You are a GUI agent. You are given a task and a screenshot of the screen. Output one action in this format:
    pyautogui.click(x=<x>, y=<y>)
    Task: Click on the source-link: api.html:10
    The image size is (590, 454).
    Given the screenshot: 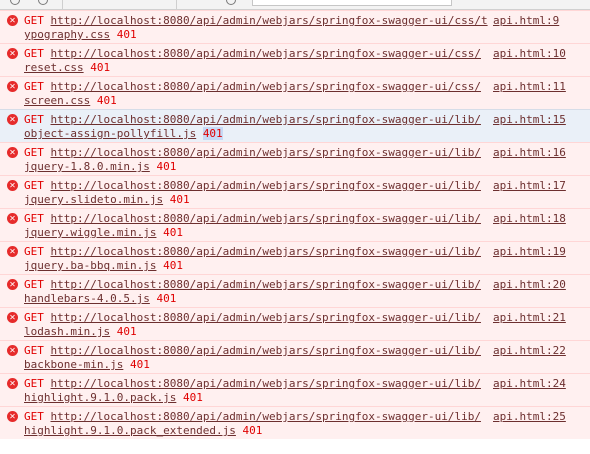 What is the action you would take?
    pyautogui.click(x=529, y=53)
    